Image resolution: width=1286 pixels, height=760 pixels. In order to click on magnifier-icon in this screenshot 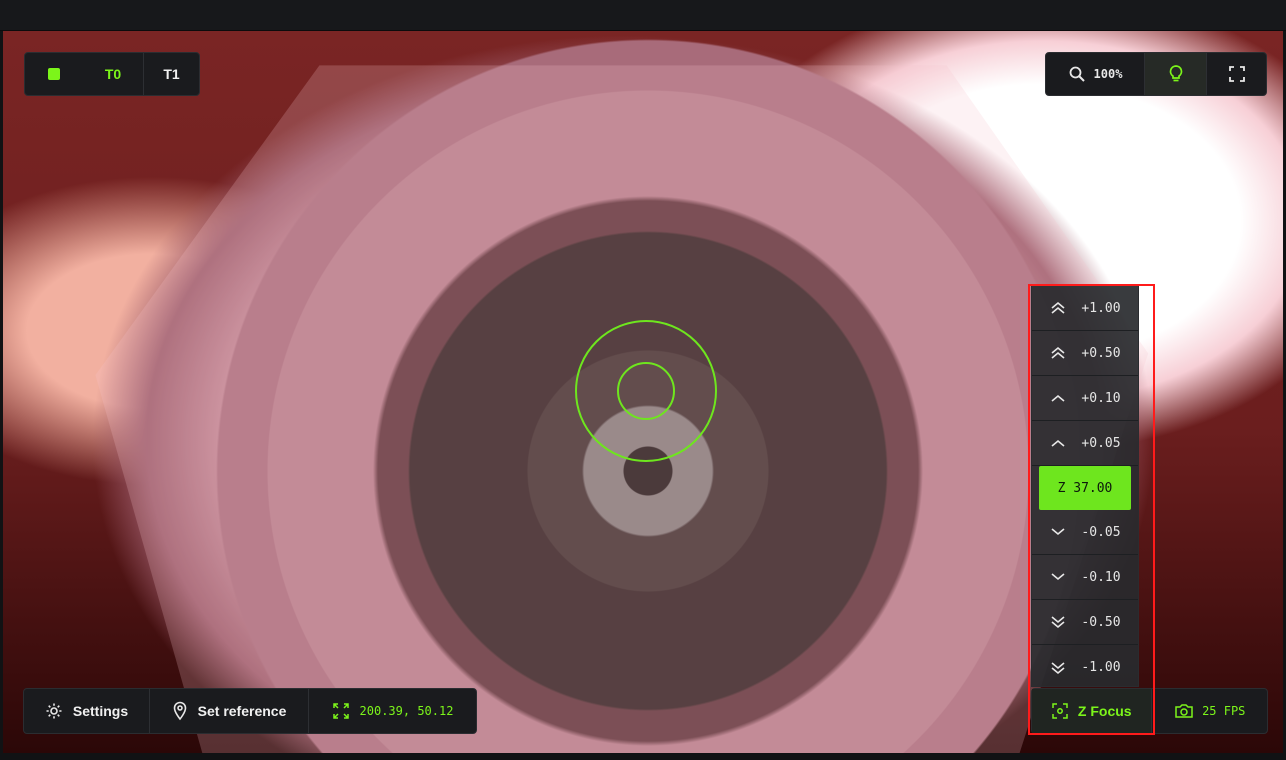, I will do `click(1077, 74)`.